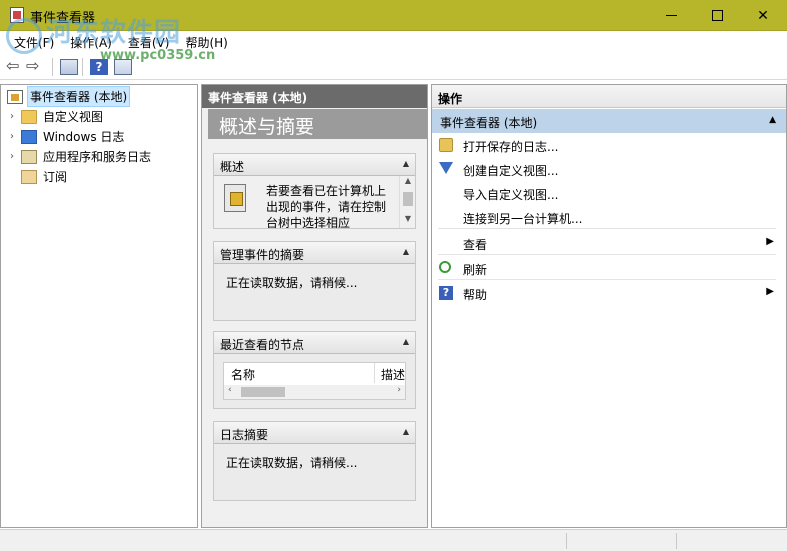 The height and width of the screenshot is (551, 787). I want to click on event-log-icon, so click(235, 198).